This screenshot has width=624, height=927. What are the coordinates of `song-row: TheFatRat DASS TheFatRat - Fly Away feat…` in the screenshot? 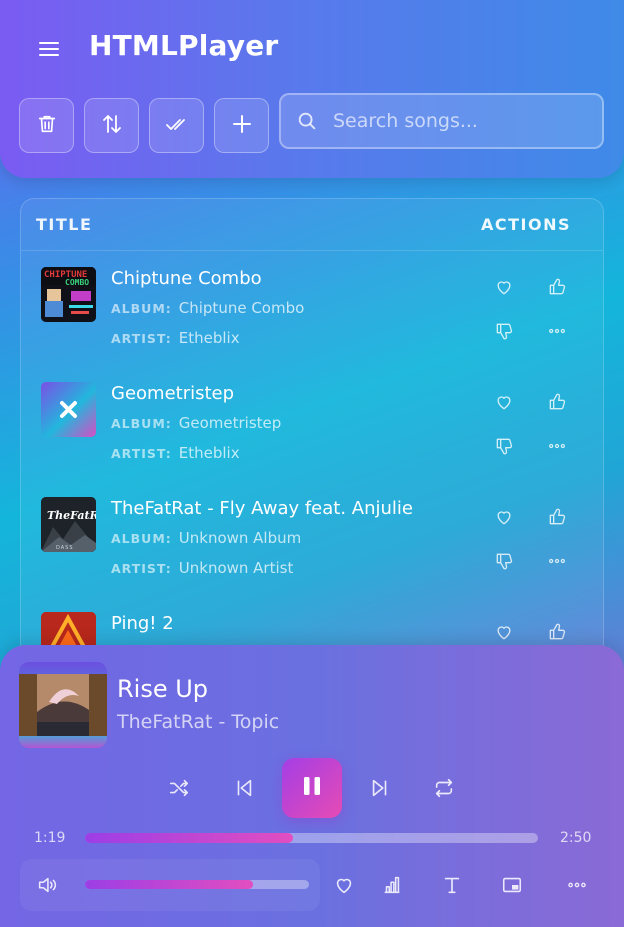 It's located at (312, 538).